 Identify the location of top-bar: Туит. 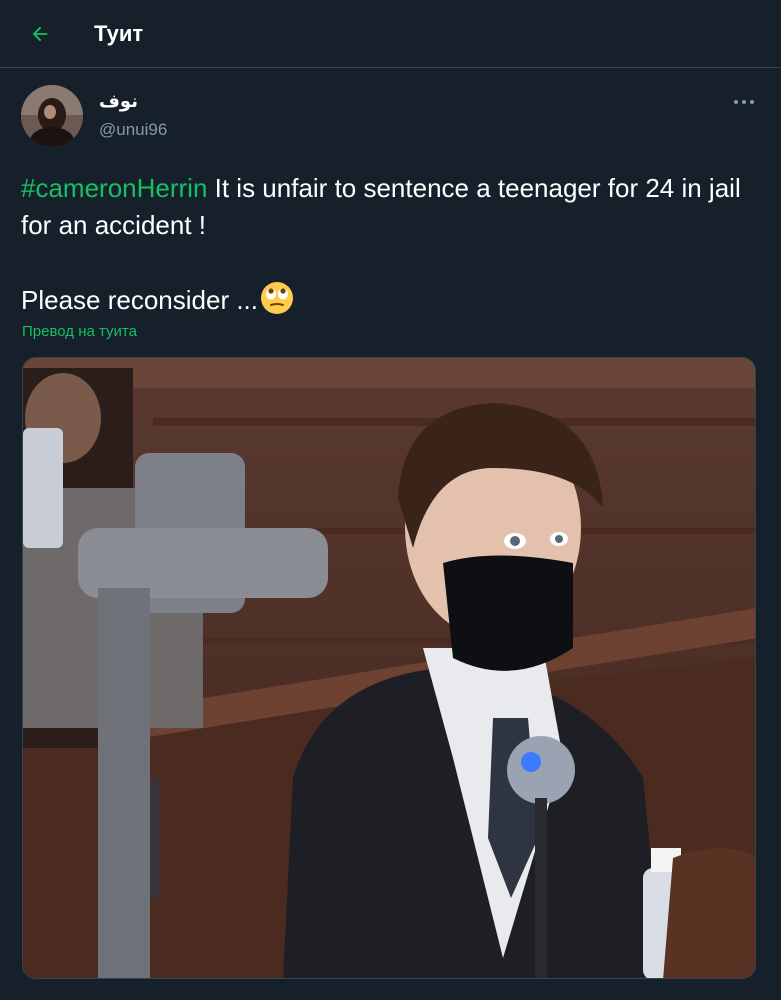
(390, 34).